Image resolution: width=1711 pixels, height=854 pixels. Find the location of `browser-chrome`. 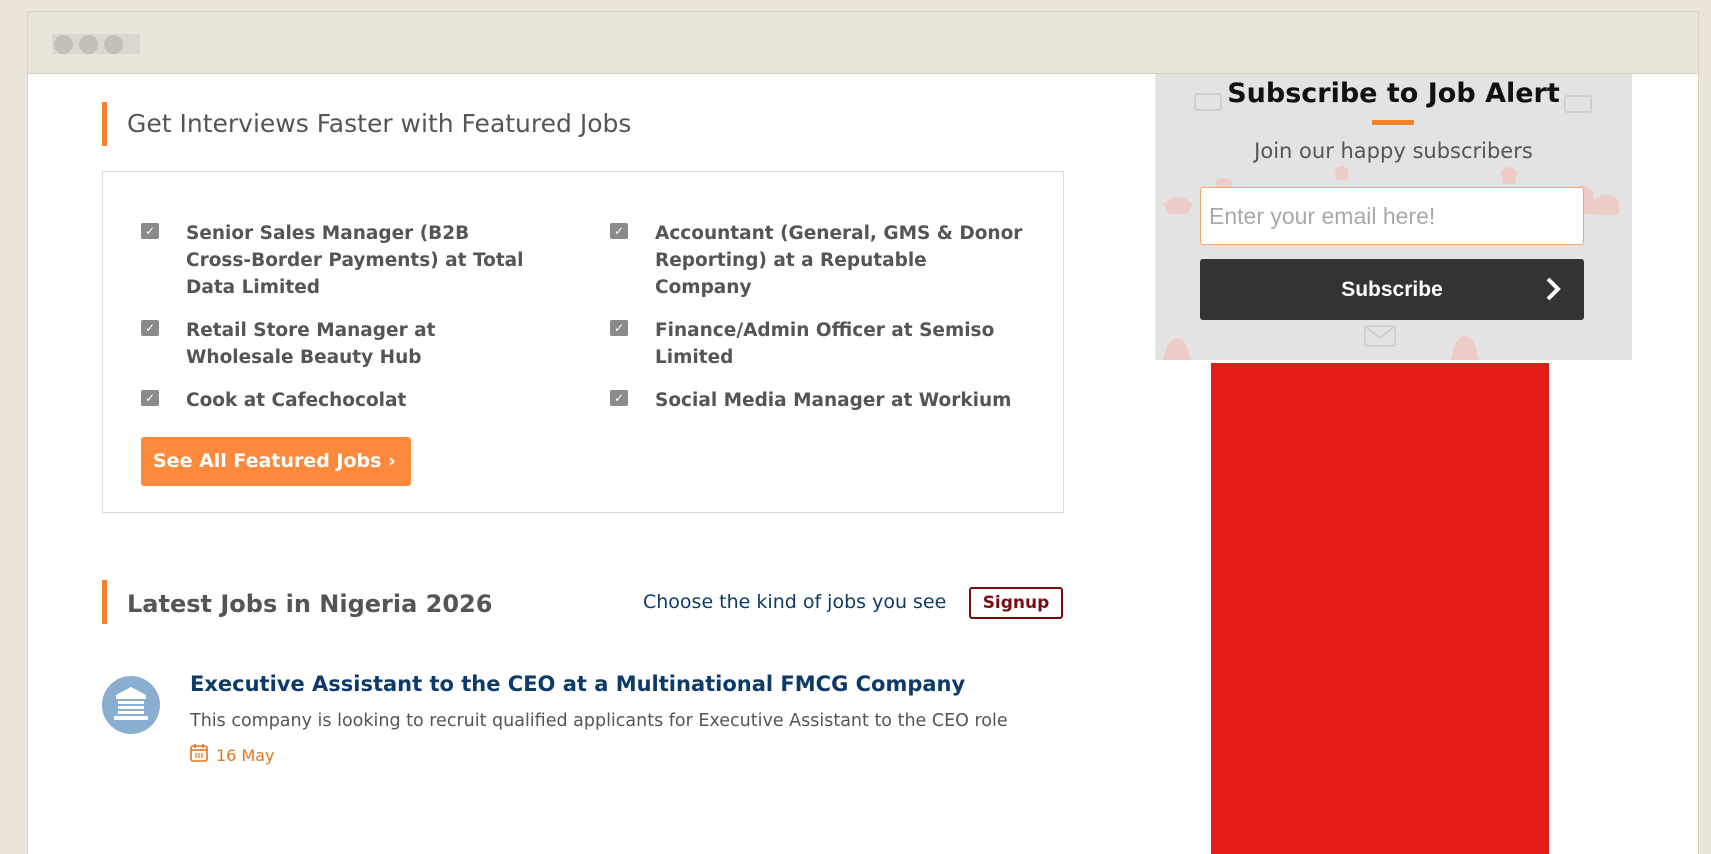

browser-chrome is located at coordinates (863, 43).